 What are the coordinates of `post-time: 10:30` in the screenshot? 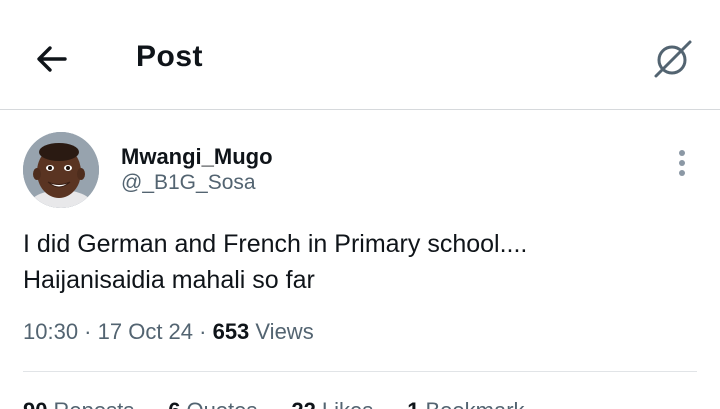 It's located at (50, 331).